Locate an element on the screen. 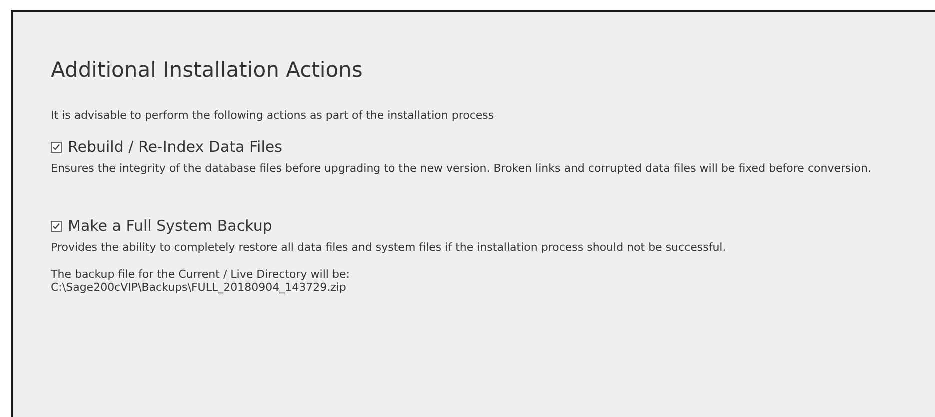  page-title: Additional Installation Actions is located at coordinates (207, 70).